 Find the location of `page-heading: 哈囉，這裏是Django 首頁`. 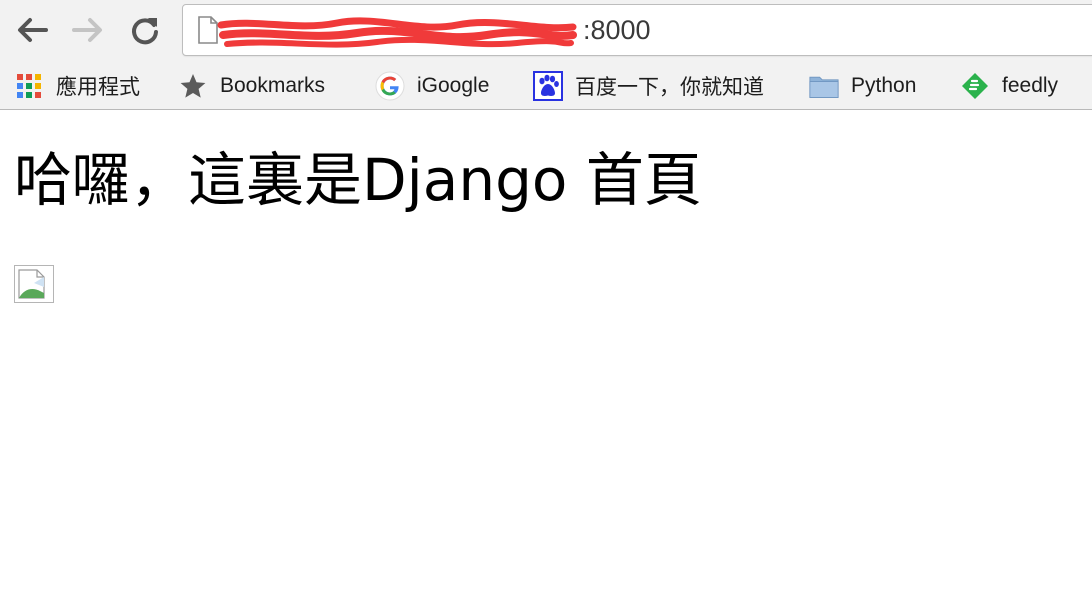

page-heading: 哈囉，這裏是Django 首頁 is located at coordinates (358, 180).